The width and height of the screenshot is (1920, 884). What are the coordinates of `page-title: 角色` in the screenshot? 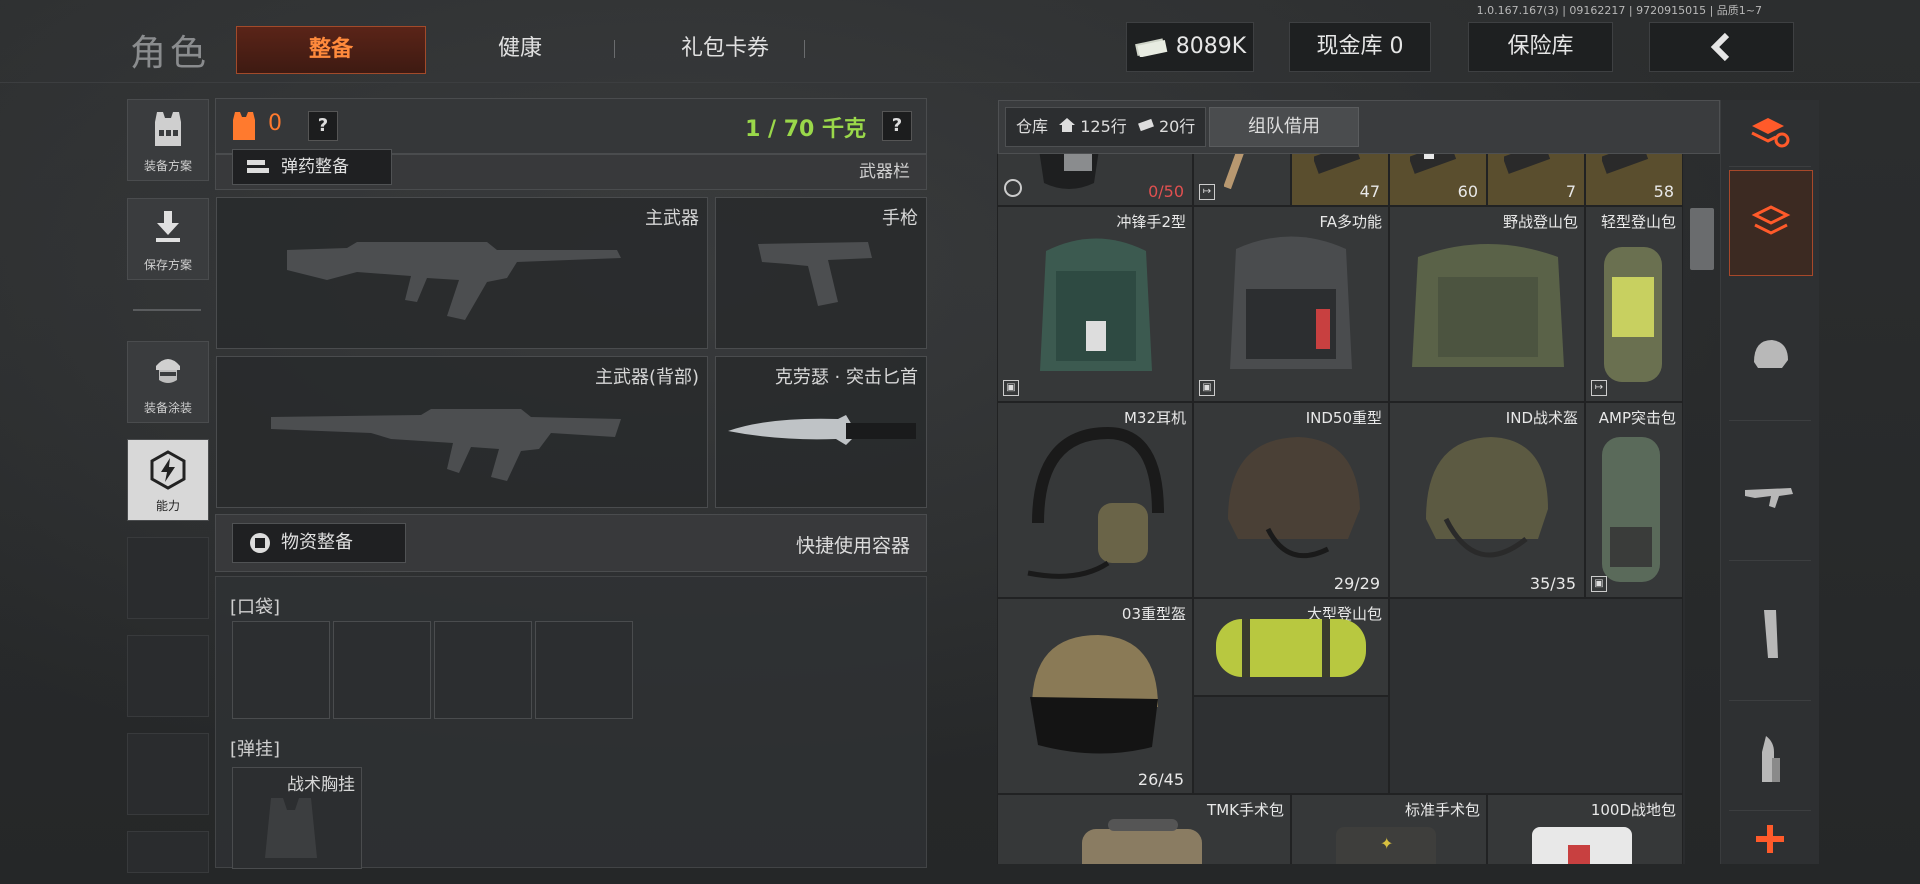 It's located at (170, 53).